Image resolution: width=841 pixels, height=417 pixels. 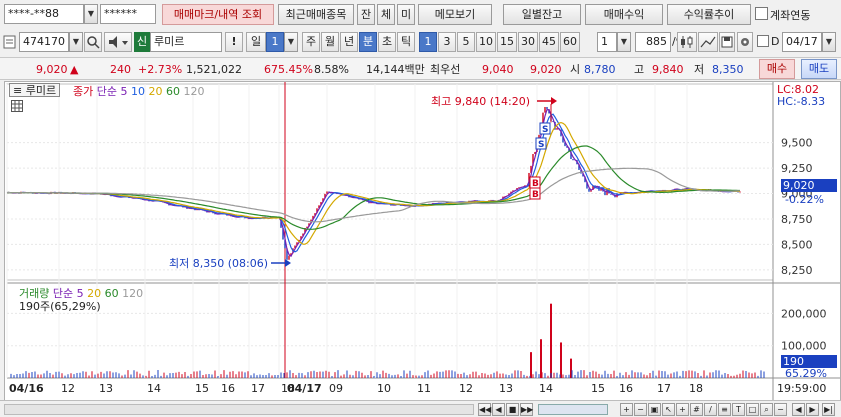 What do you see at coordinates (710, 409) in the screenshot?
I see `line-icon: /` at bounding box center [710, 409].